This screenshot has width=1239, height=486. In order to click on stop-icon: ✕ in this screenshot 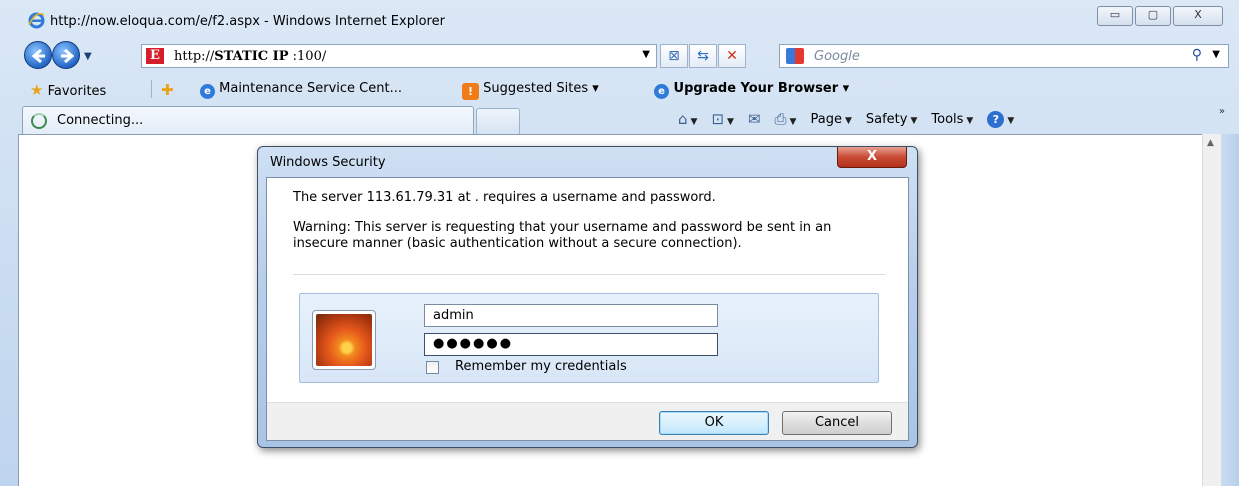, I will do `click(732, 56)`.